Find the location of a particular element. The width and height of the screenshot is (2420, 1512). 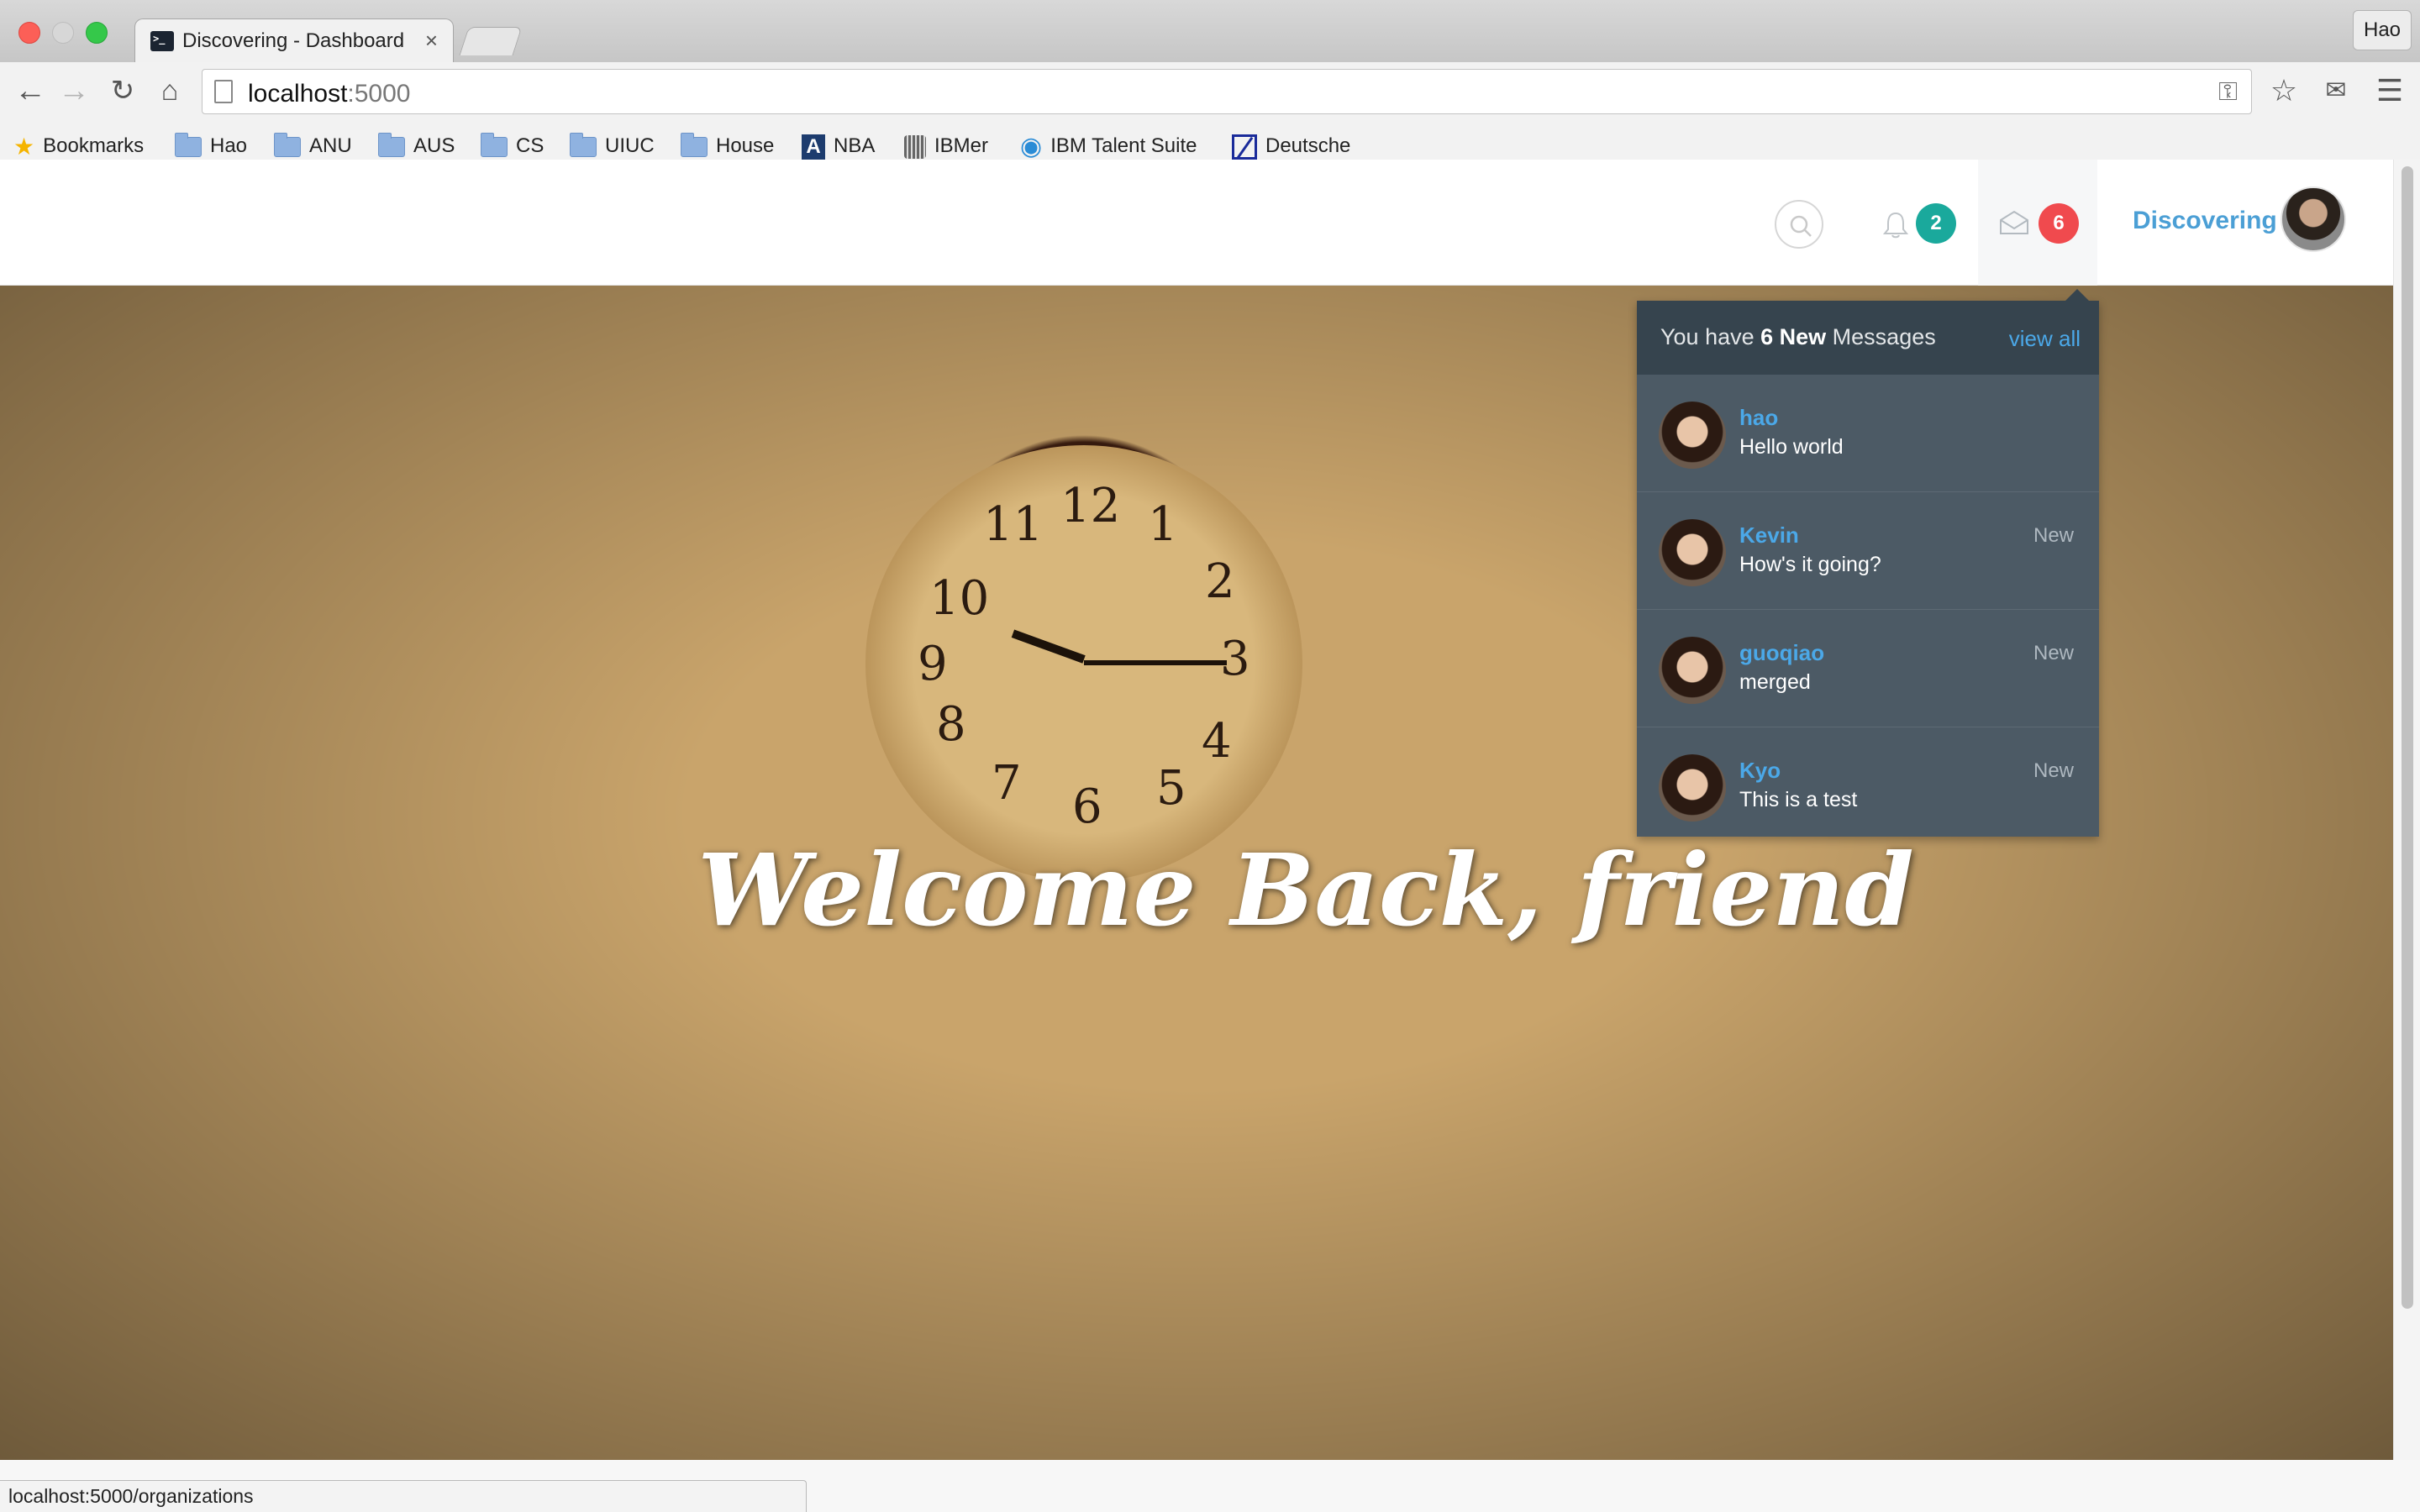

bell-icon is located at coordinates (1895, 225).